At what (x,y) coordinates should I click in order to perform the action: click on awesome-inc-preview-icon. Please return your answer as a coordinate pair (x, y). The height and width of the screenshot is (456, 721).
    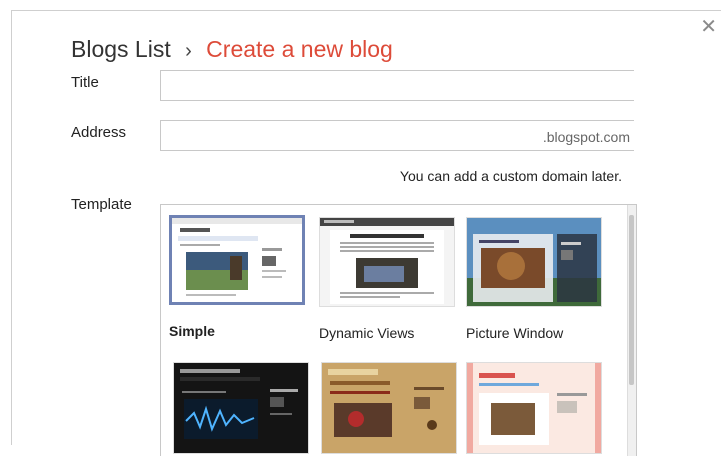
    Looking at the image, I should click on (241, 408).